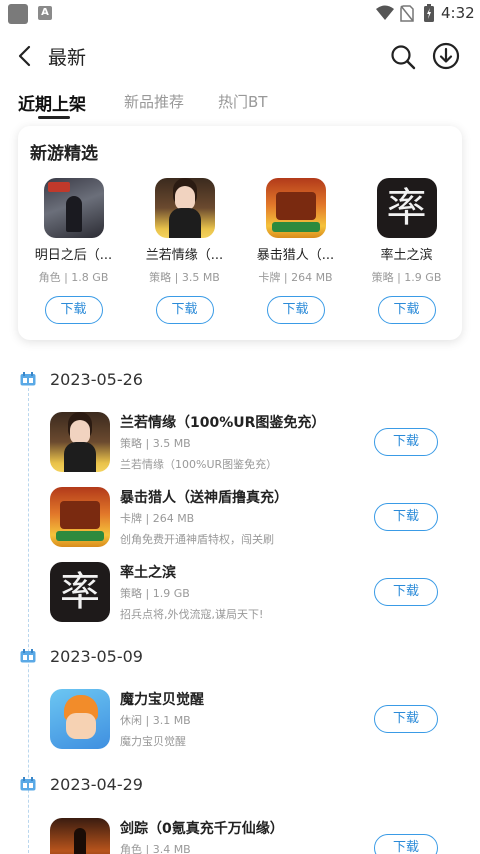 This screenshot has height=854, width=480. Describe the element at coordinates (96, 656) in the screenshot. I see `date-label: 2023-05-09` at that location.